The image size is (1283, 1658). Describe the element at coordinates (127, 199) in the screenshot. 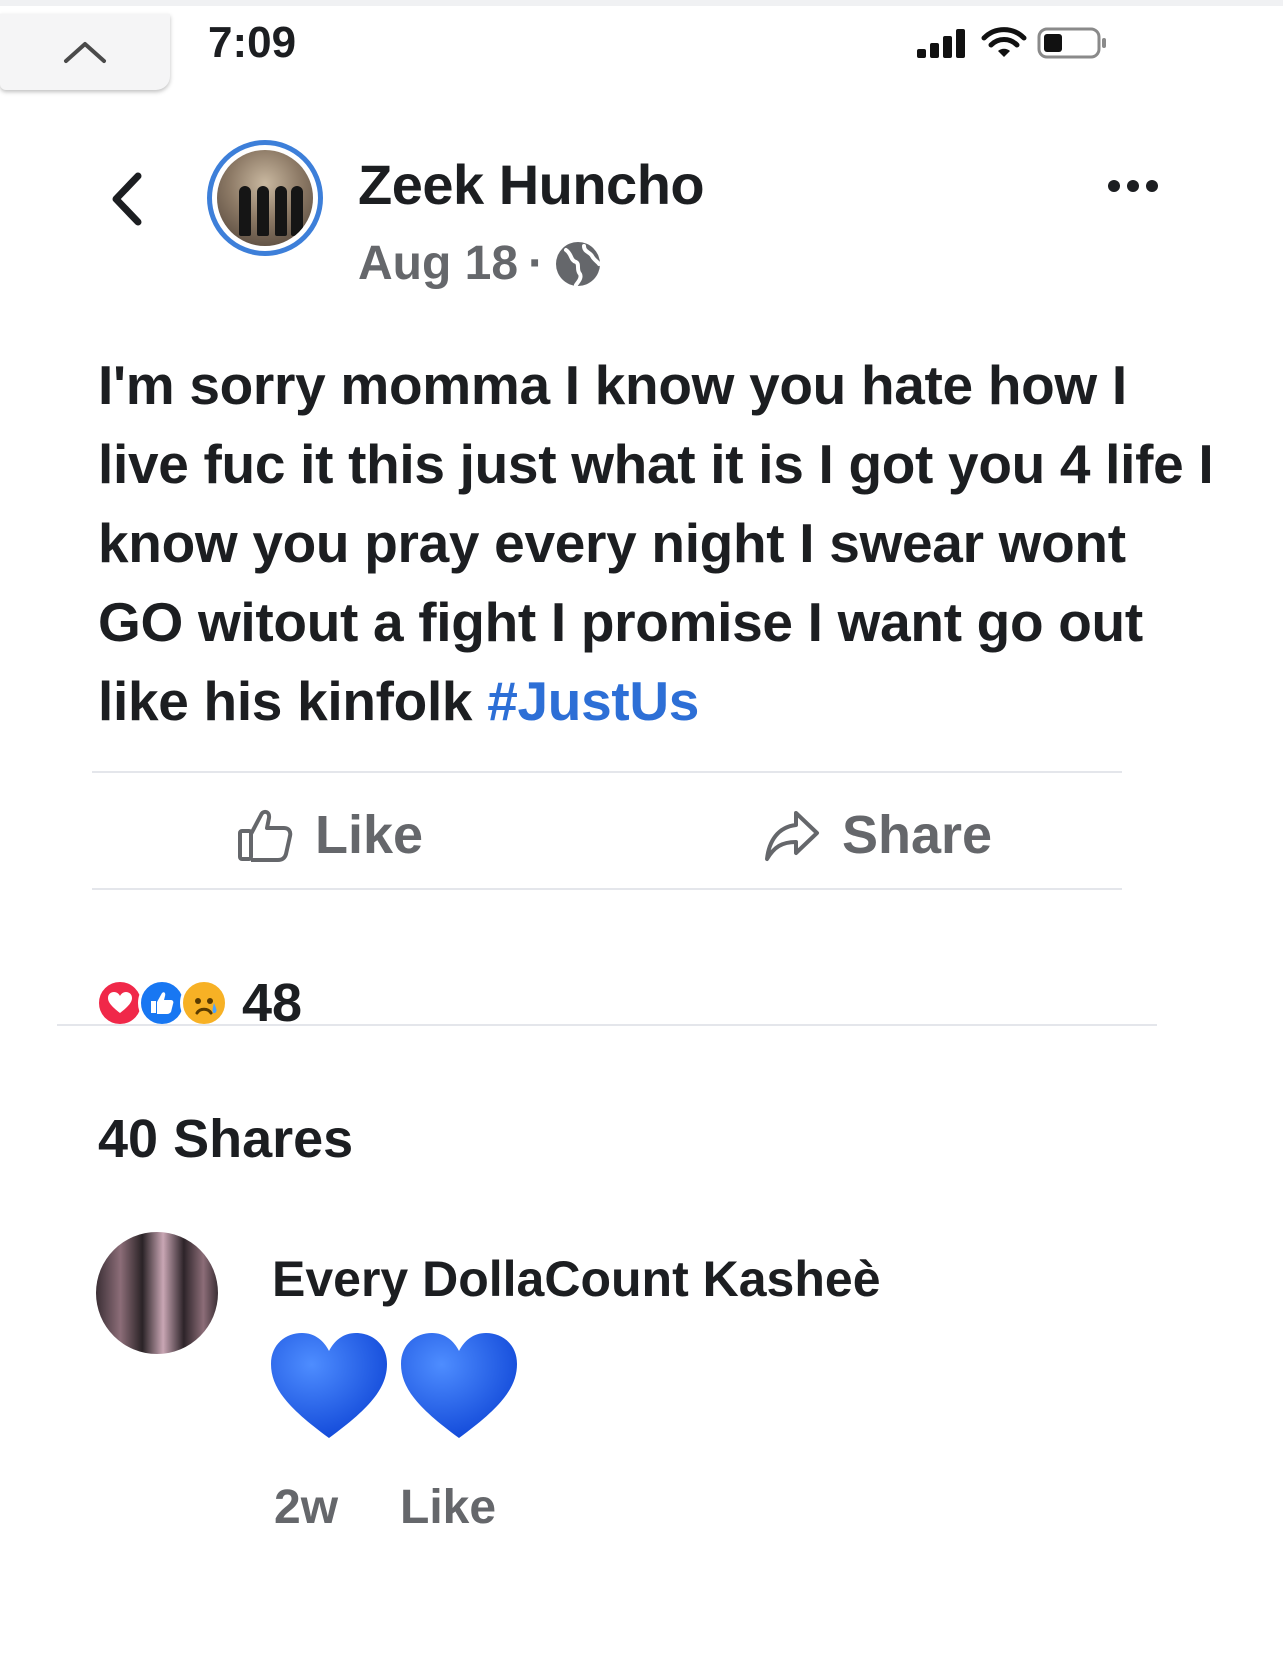

I see `back-icon` at that location.